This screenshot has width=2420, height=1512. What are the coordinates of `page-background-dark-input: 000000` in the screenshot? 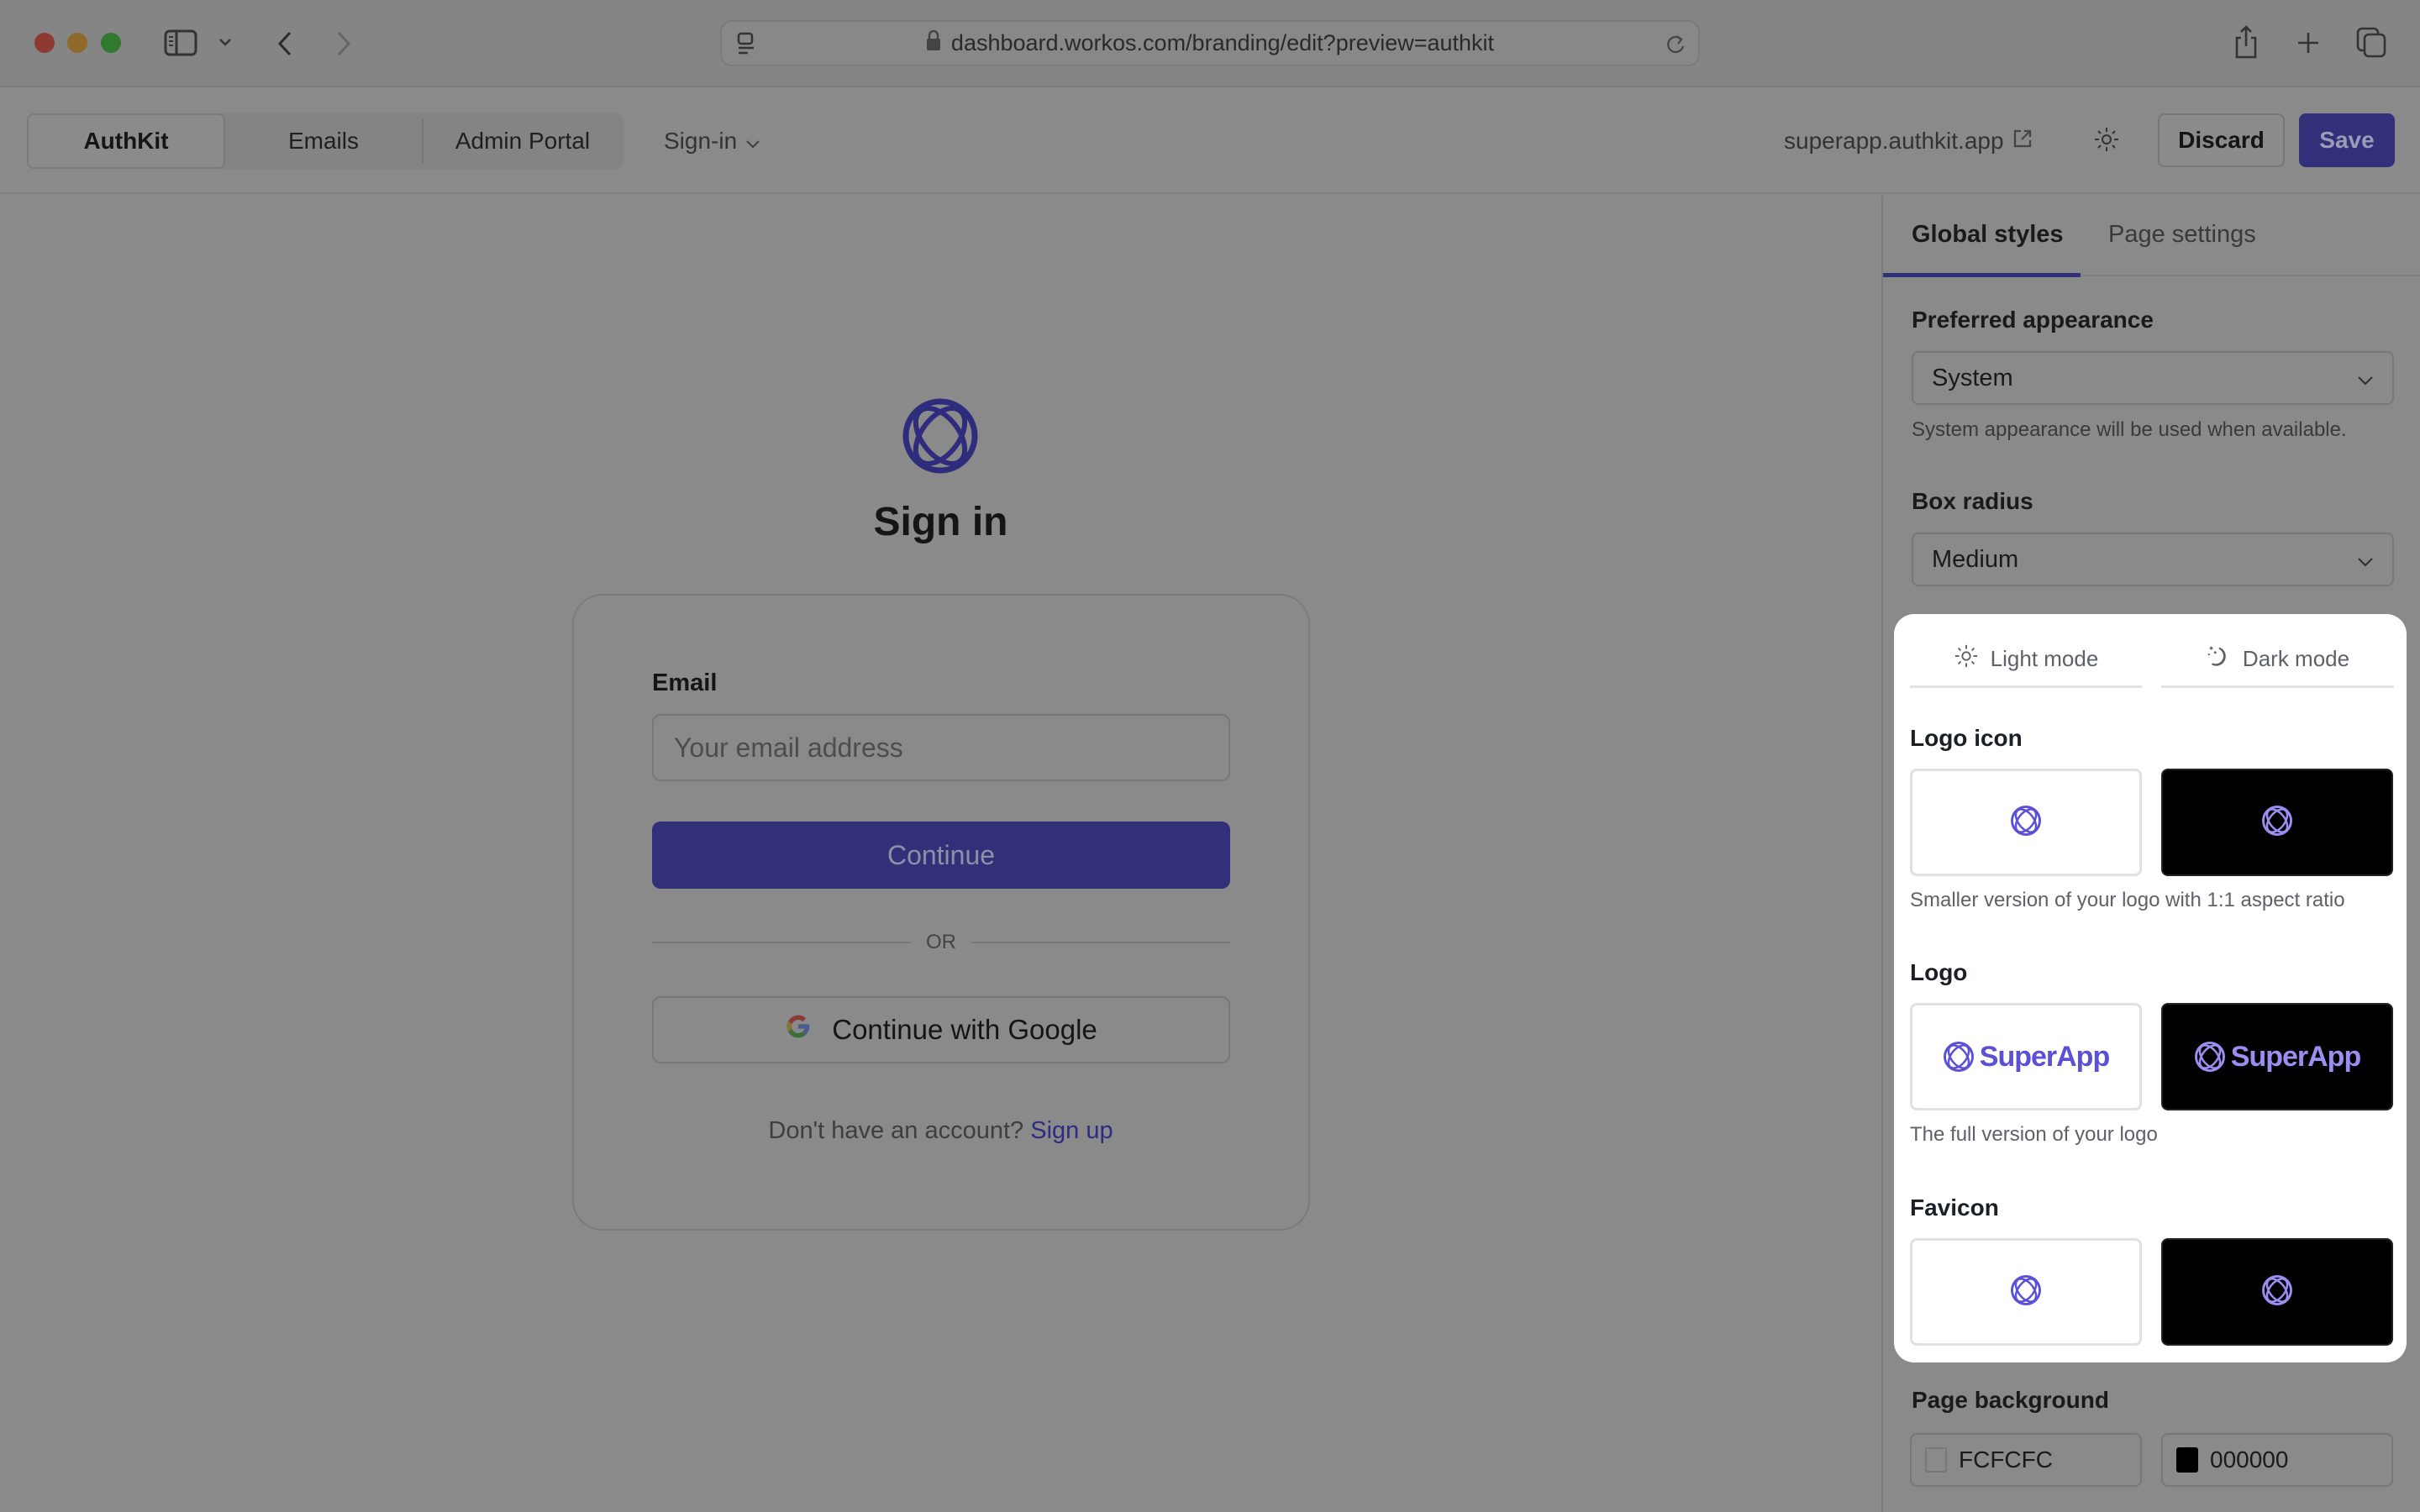 It's located at (2277, 1460).